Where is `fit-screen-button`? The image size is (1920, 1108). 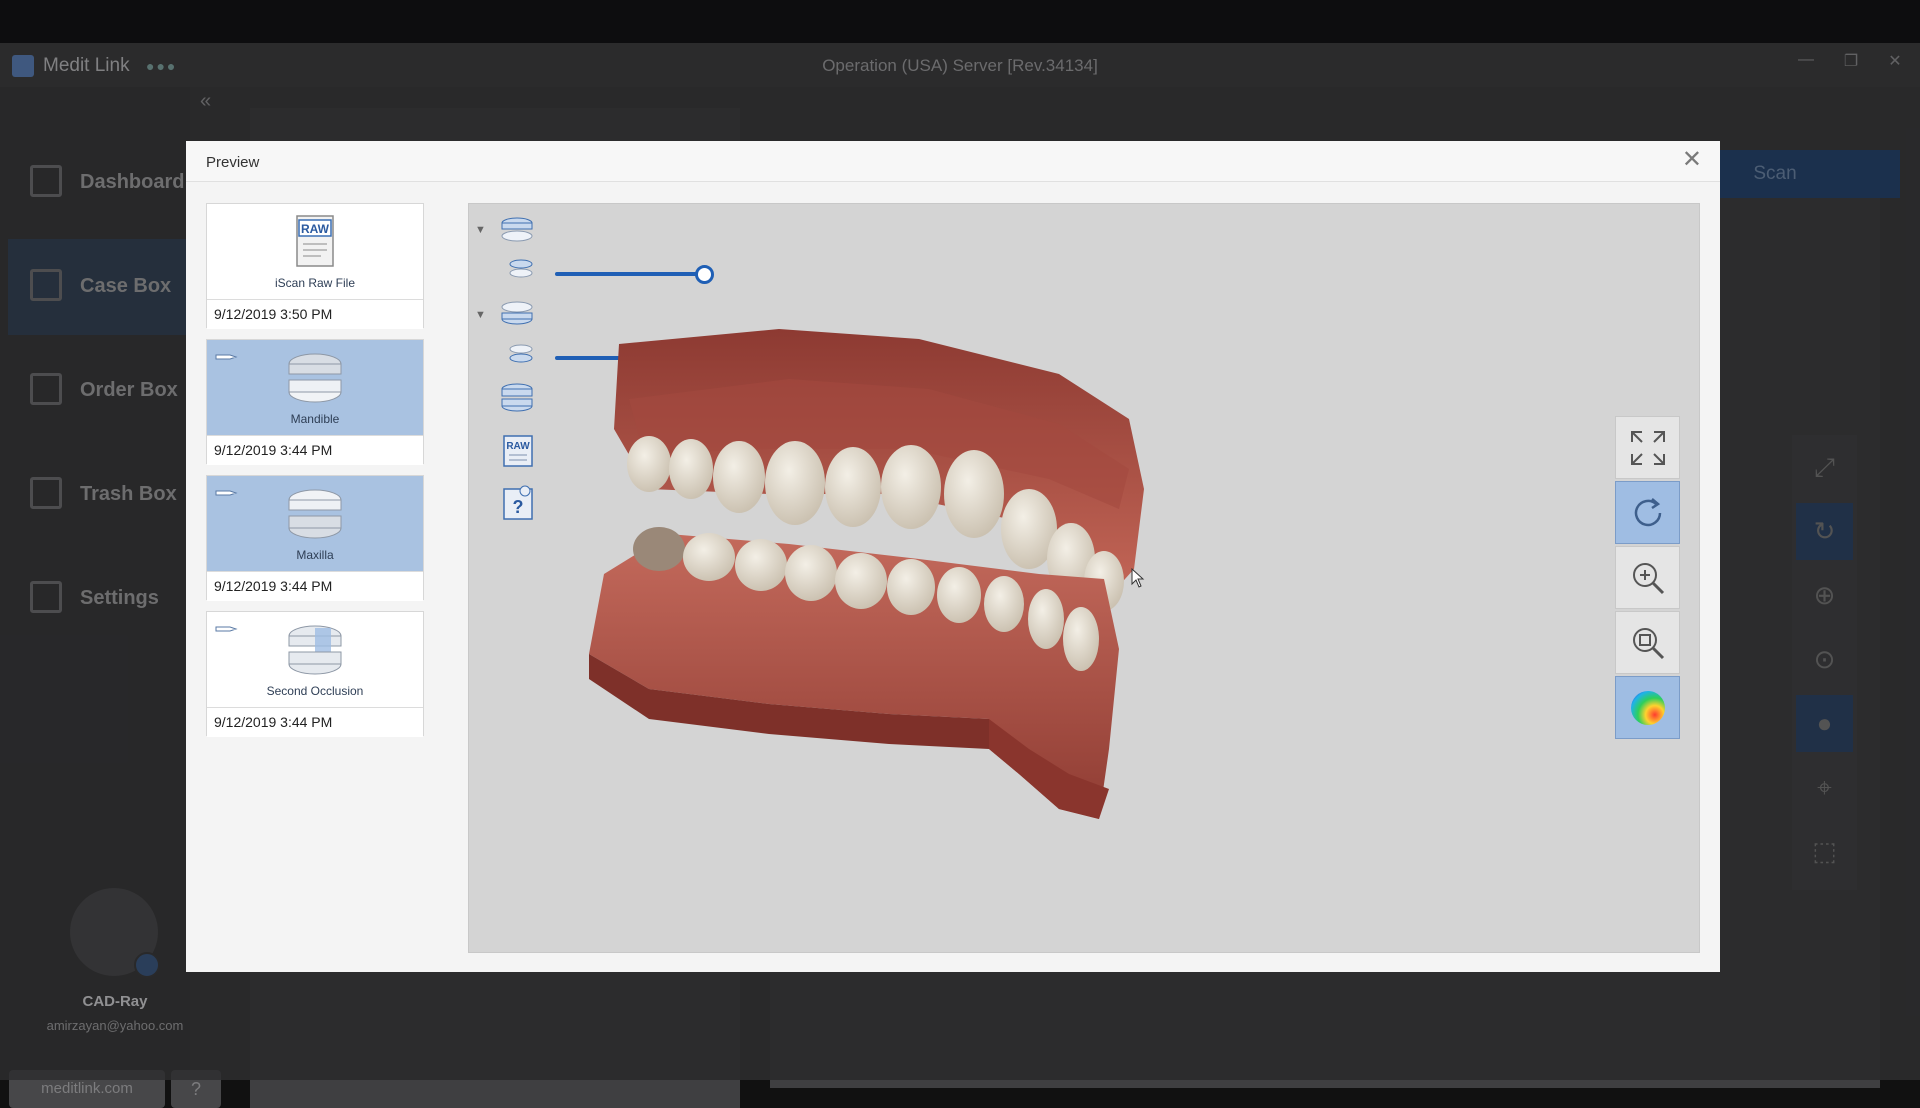
fit-screen-button is located at coordinates (1647, 447).